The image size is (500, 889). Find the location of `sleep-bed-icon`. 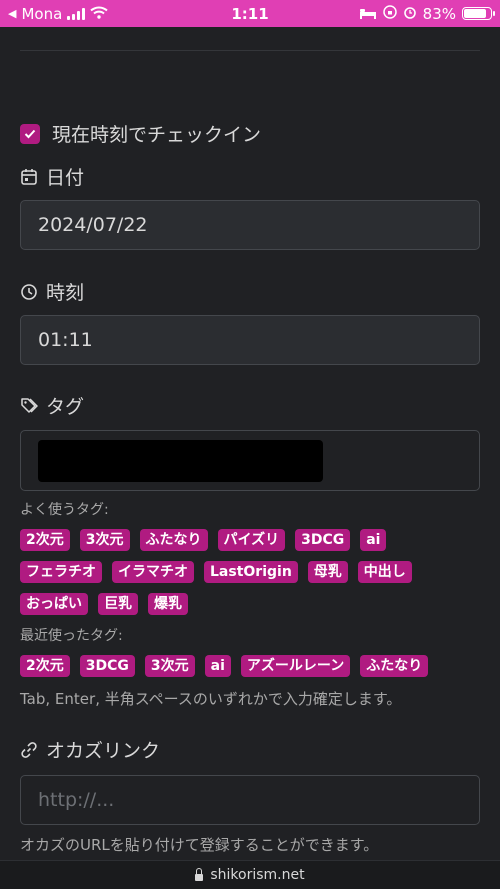

sleep-bed-icon is located at coordinates (368, 14).